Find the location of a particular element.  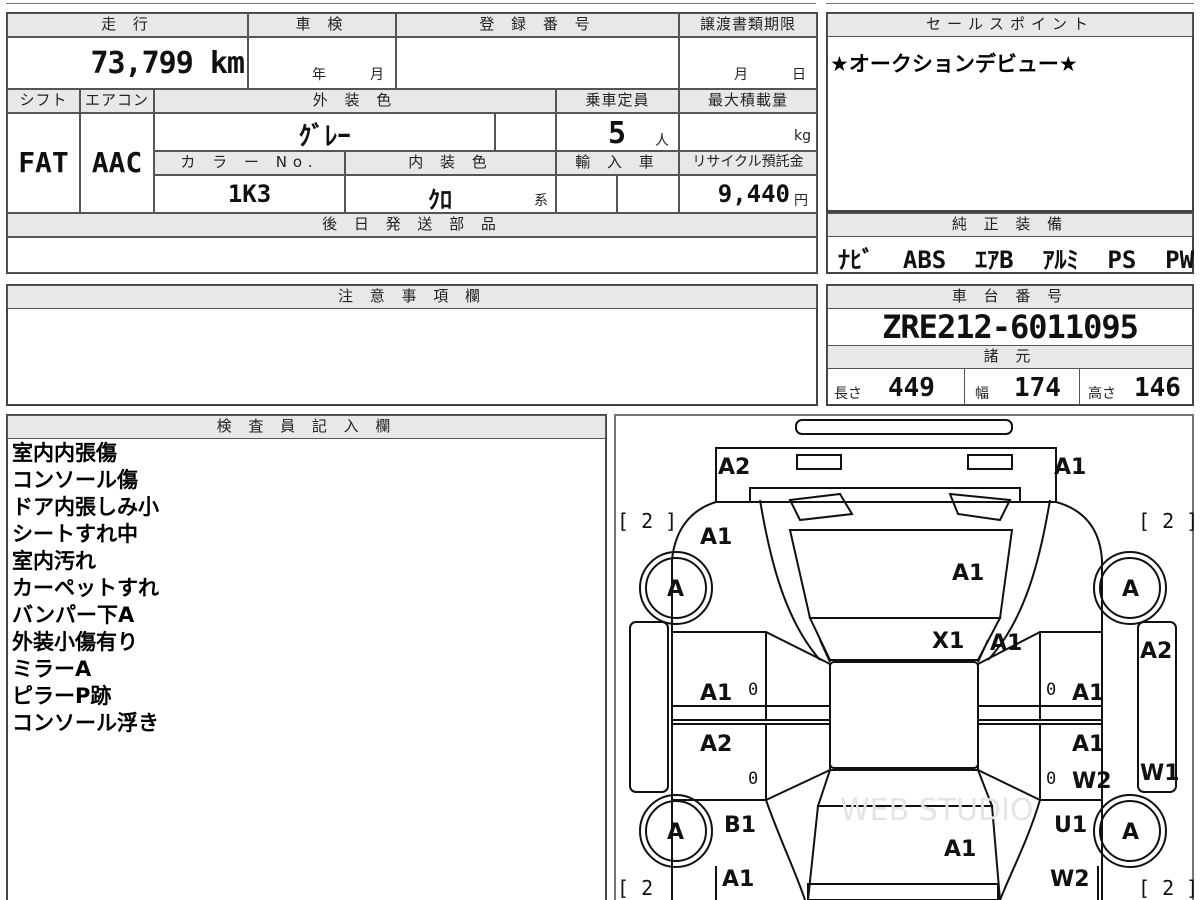

shift-value: FAT is located at coordinates (43, 162).